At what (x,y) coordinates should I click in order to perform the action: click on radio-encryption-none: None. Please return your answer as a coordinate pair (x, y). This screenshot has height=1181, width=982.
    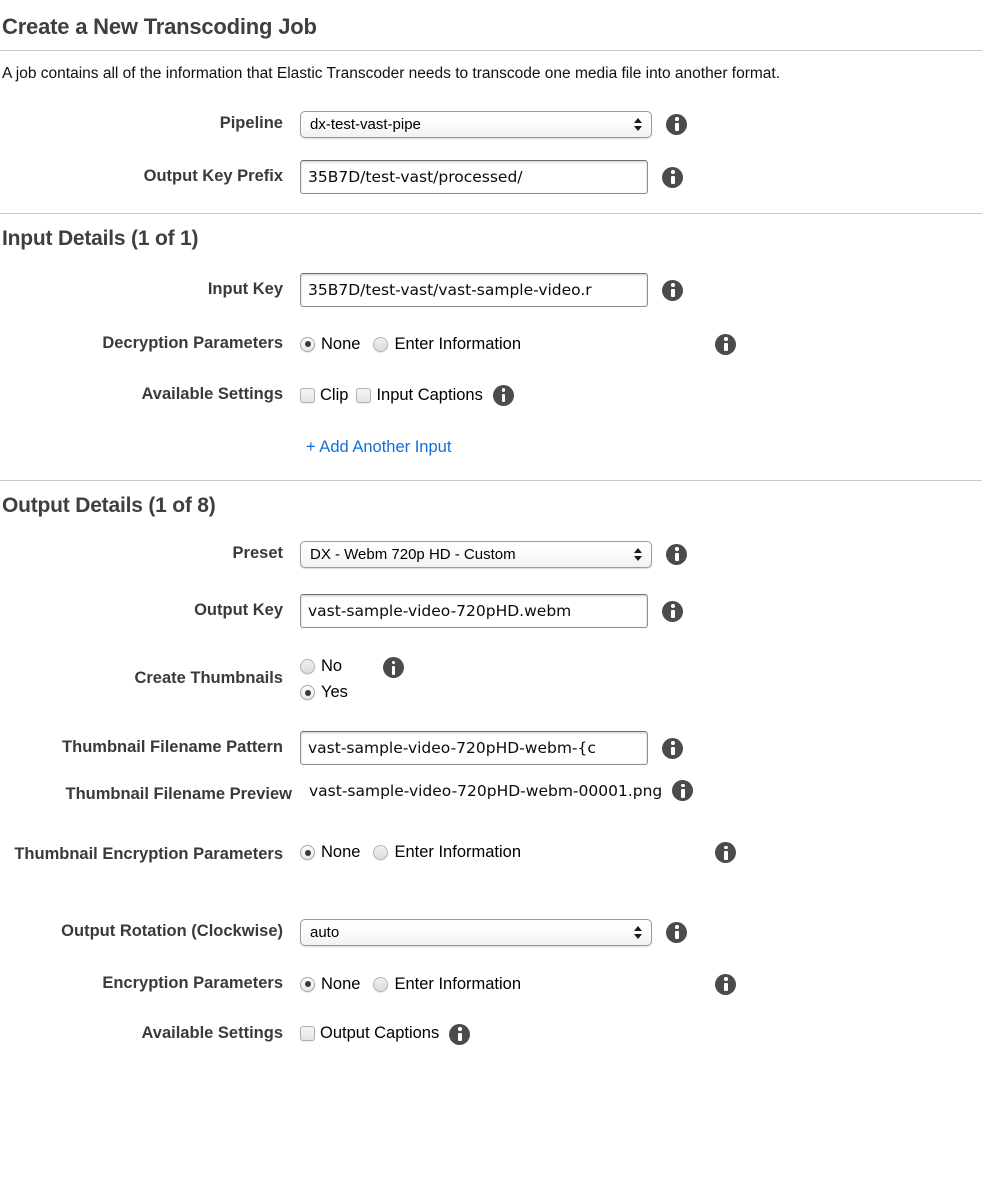
    Looking at the image, I should click on (330, 984).